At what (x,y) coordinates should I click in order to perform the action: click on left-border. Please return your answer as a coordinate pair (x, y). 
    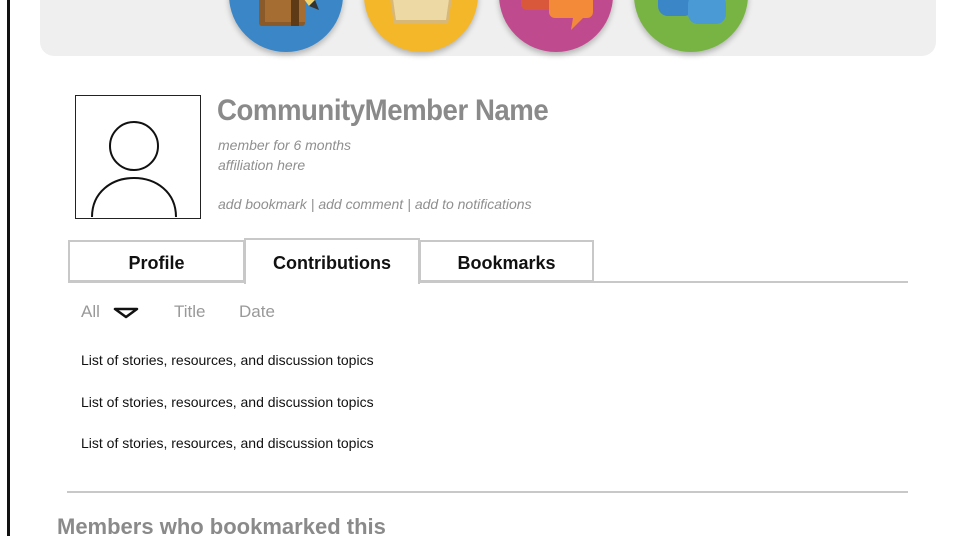
    Looking at the image, I should click on (8, 268).